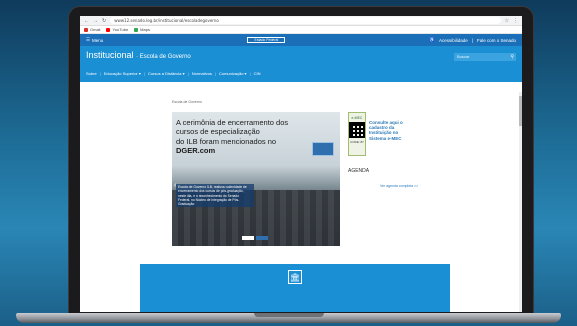  What do you see at coordinates (86, 21) in the screenshot?
I see `back-icon: ←` at bounding box center [86, 21].